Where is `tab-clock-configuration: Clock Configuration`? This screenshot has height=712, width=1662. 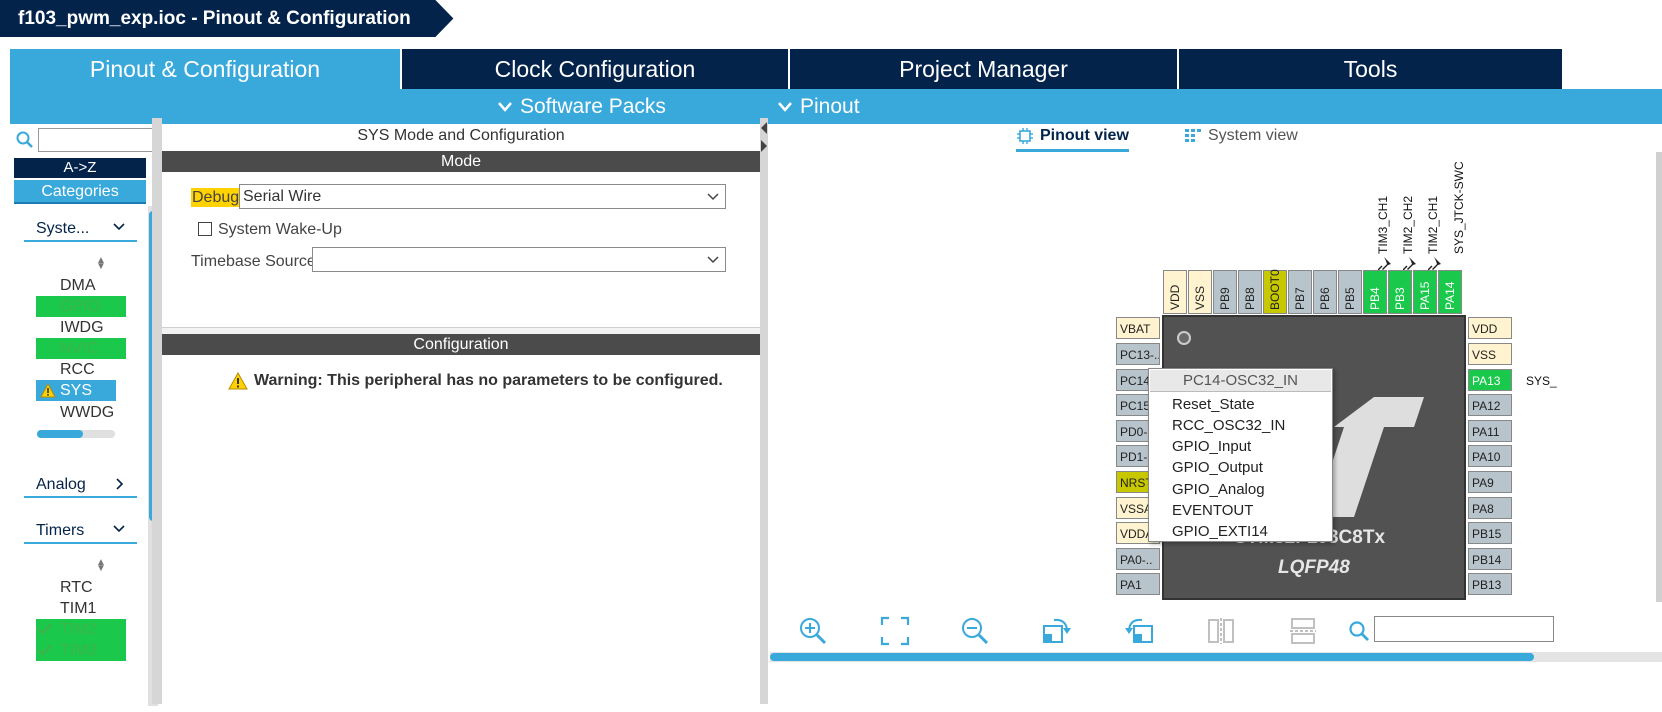 tab-clock-configuration: Clock Configuration is located at coordinates (596, 69).